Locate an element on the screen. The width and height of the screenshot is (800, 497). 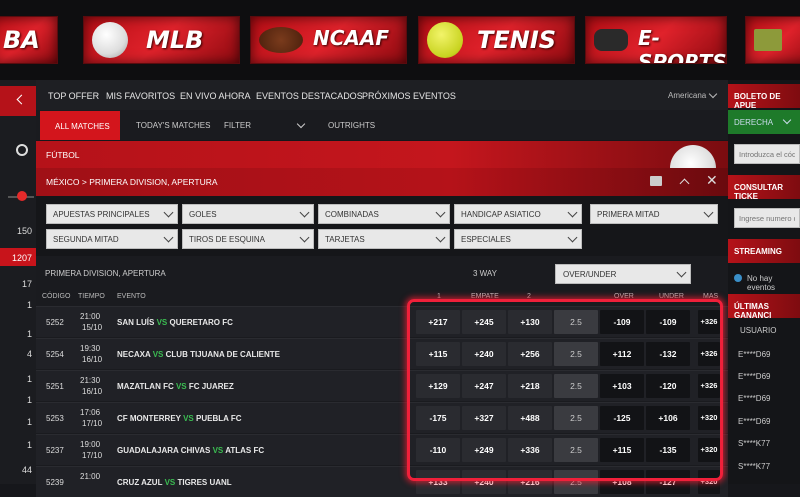
tab-outrights: OUTRIGHTS is located at coordinates (351, 125).